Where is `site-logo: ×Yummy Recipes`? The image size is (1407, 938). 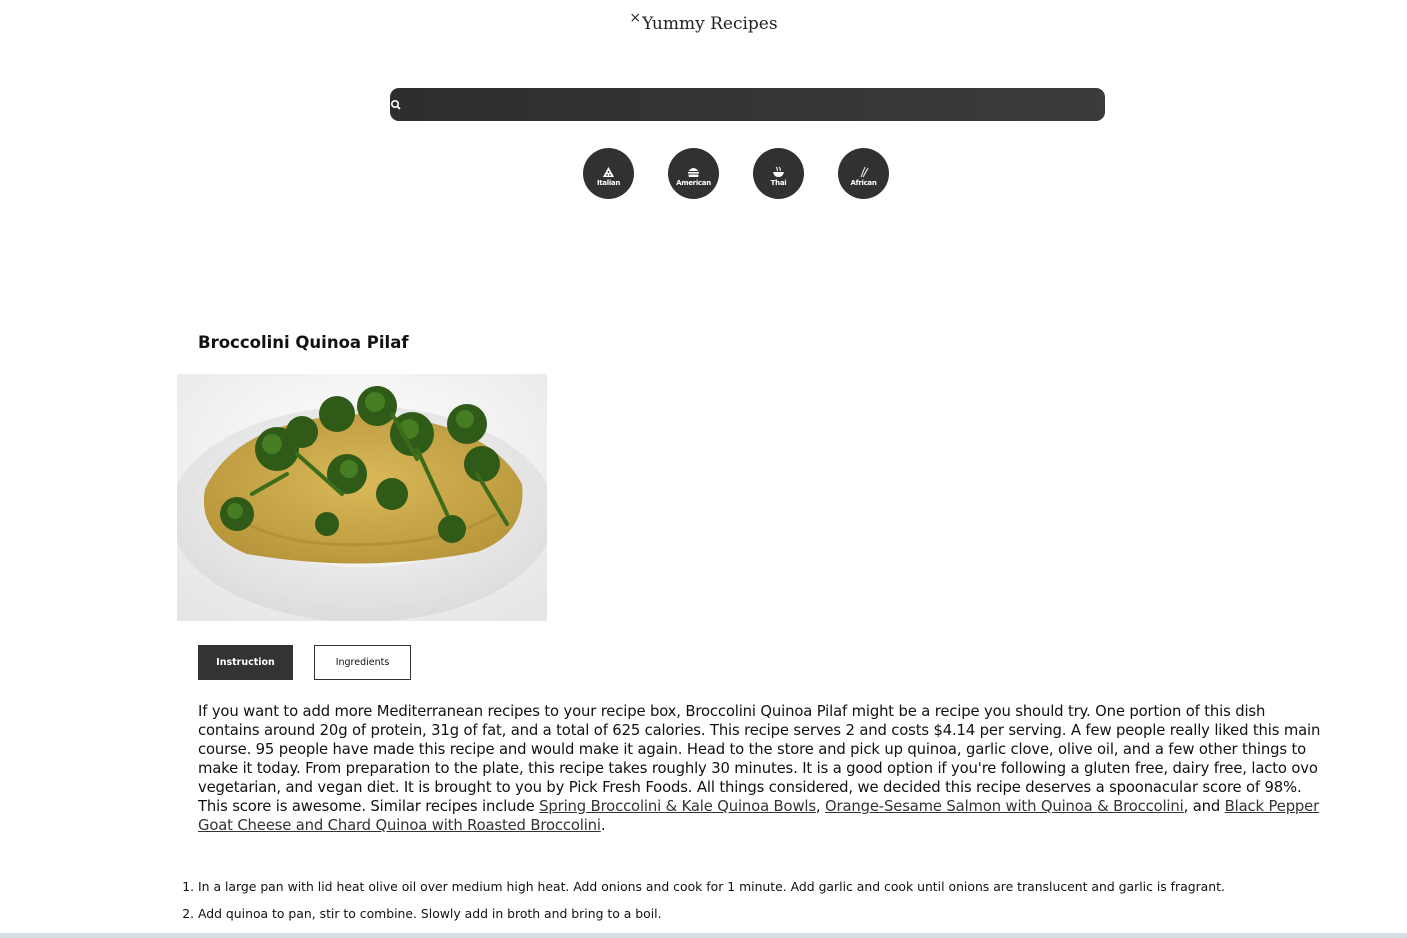
site-logo: ×Yummy Recipes is located at coordinates (703, 22).